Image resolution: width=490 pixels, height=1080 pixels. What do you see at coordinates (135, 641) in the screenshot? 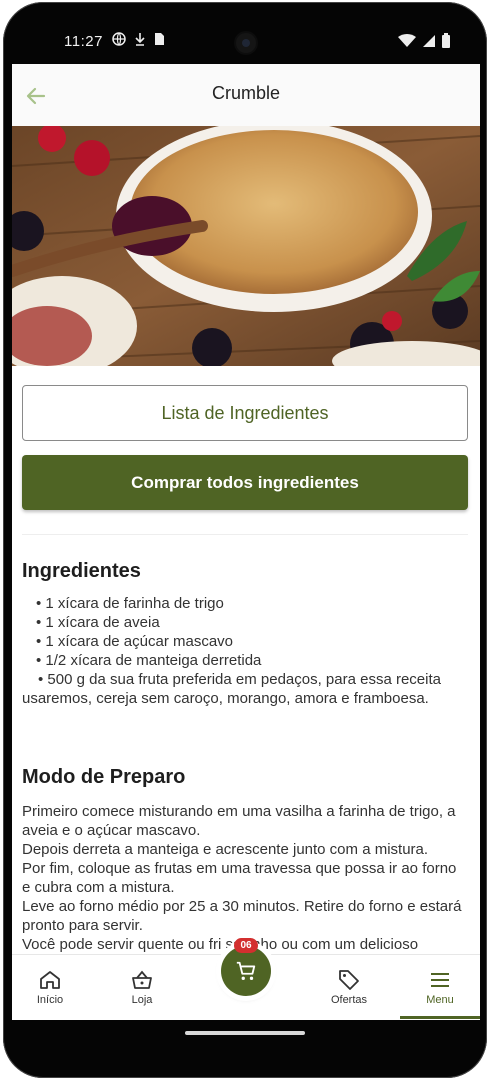
I see `ingredient-item: • 1 xícara de açúcar mascavo` at bounding box center [135, 641].